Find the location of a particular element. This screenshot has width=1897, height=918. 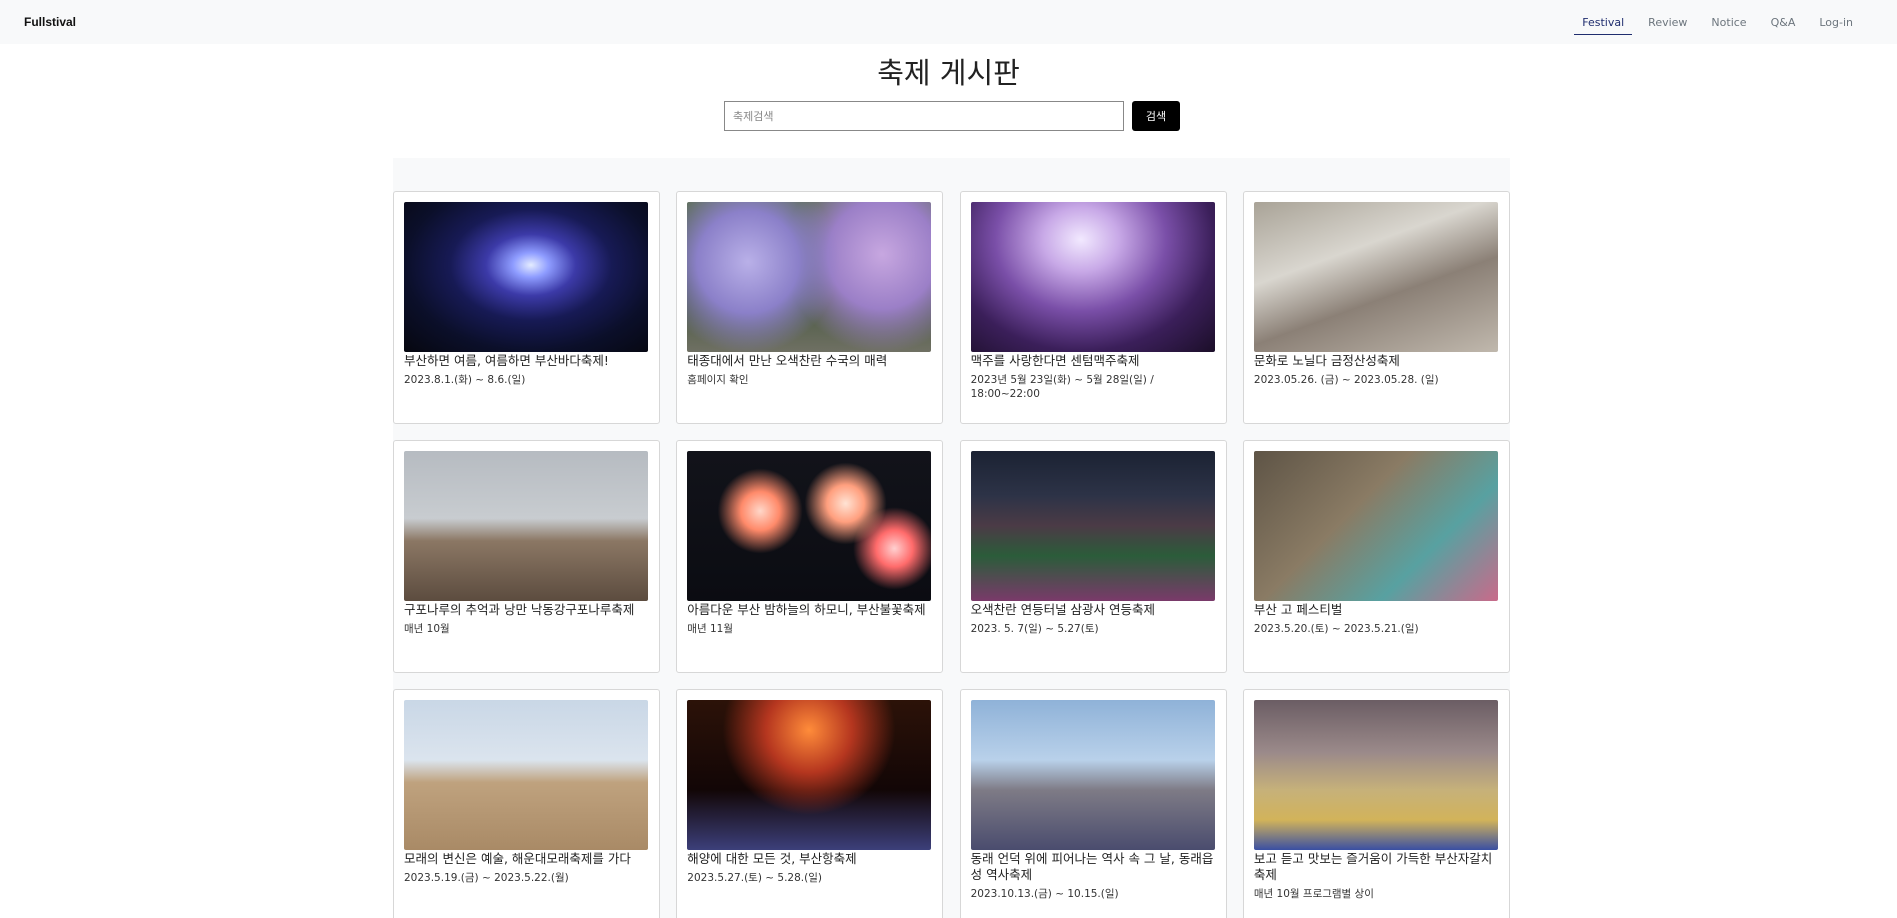

festival-date: 매년 11월 is located at coordinates (710, 629).